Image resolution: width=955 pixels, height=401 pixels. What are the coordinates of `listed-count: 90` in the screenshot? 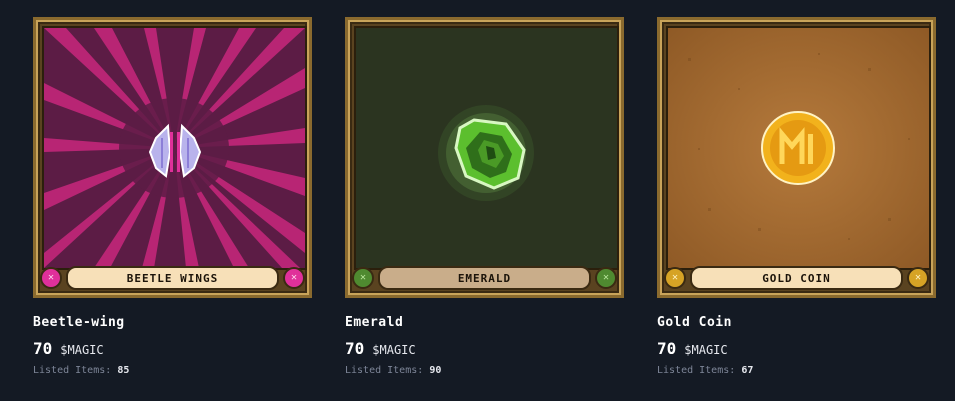 It's located at (435, 370).